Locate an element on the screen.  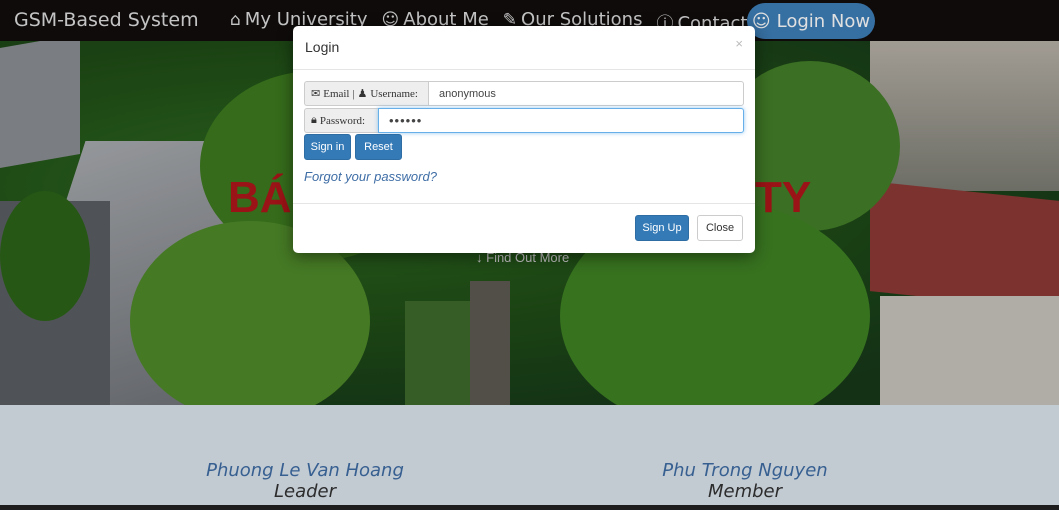
password-input: •••••• is located at coordinates (561, 120).